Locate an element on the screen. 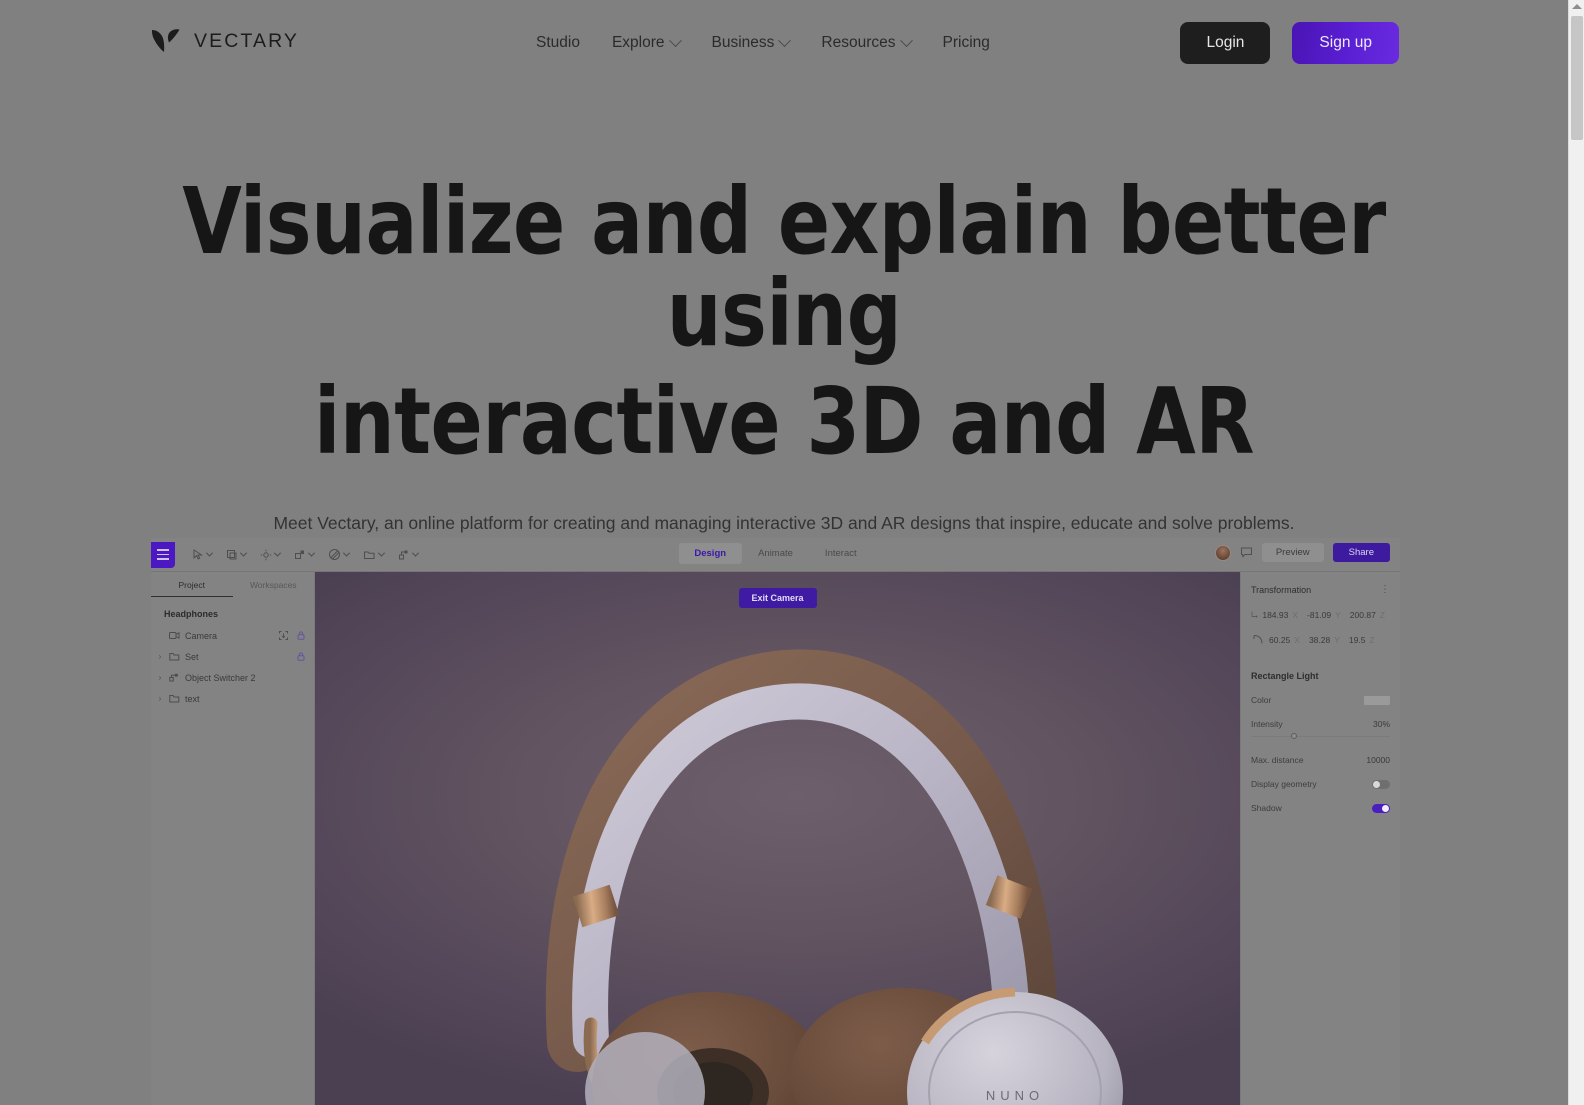  tab-animate: Animate is located at coordinates (775, 553).